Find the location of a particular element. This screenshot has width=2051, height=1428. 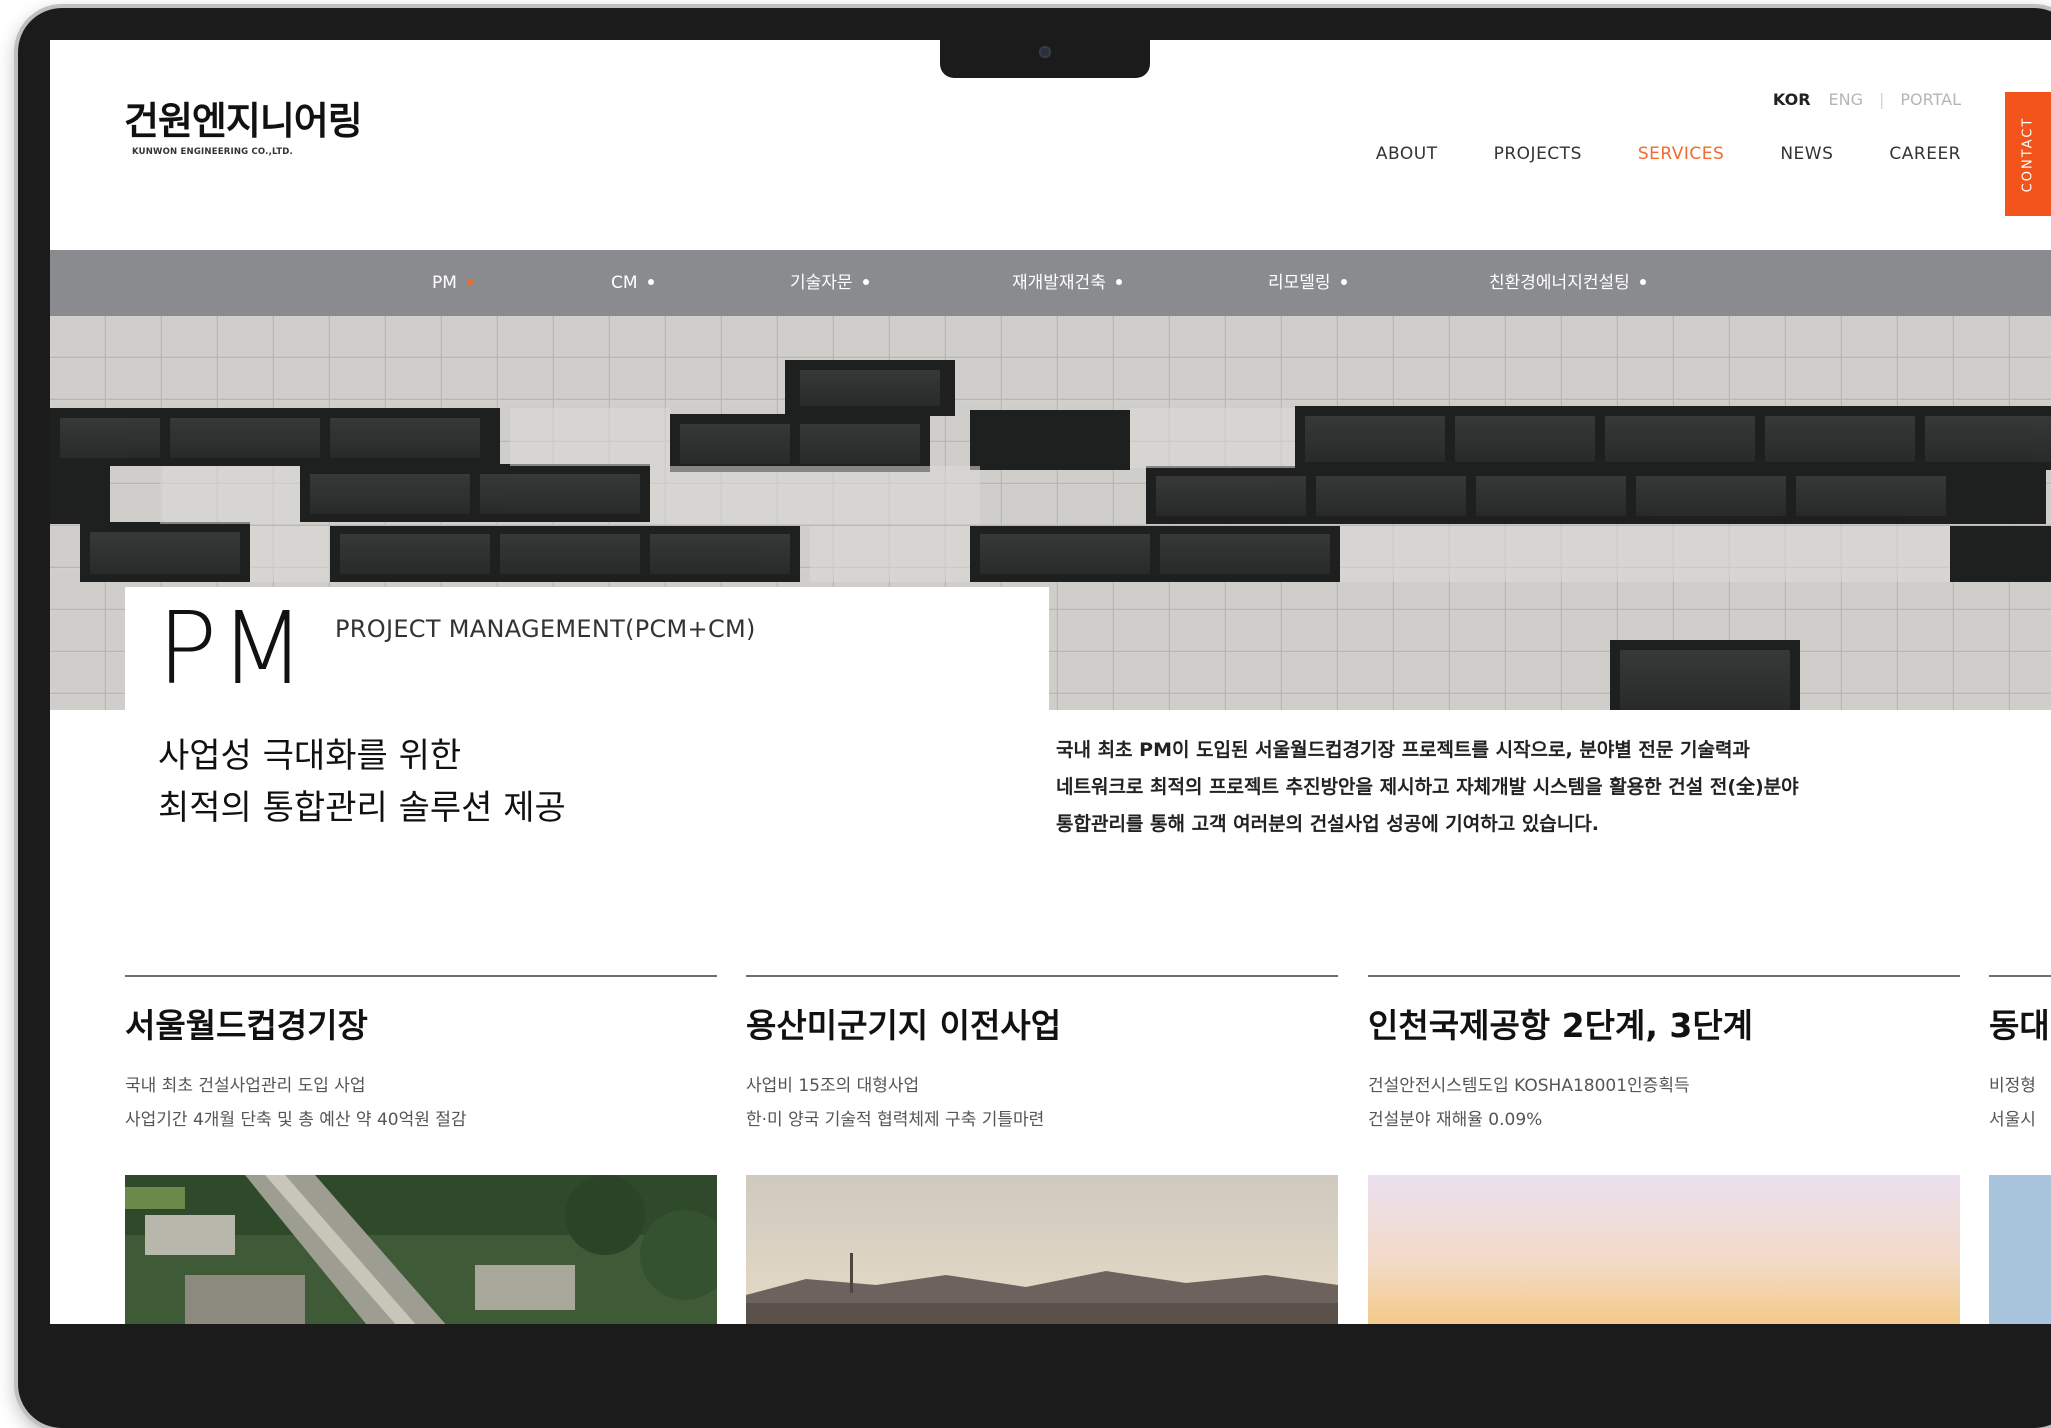

subnav-remodeling: 리모델링 is located at coordinates (1307, 283).